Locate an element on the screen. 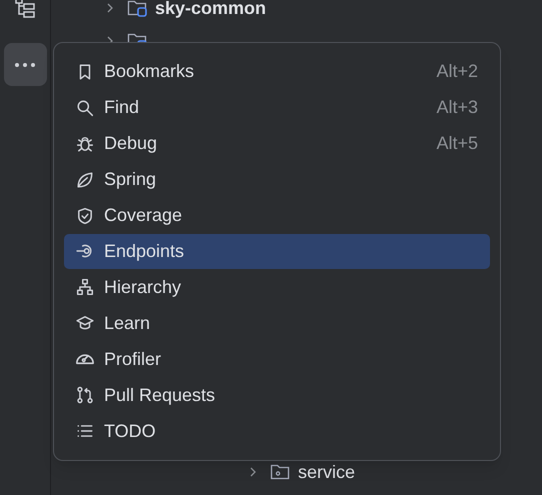 This screenshot has height=495, width=542. menu-item: Profiler is located at coordinates (277, 359).